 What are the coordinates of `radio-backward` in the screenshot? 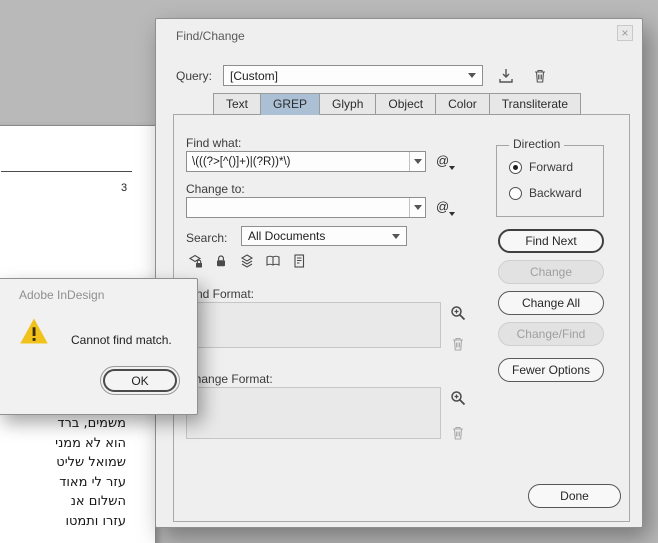 It's located at (515, 193).